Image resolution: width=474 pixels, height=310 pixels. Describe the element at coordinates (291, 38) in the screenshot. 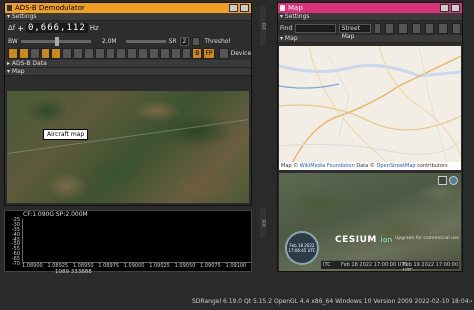

I see `map-label: Map` at that location.